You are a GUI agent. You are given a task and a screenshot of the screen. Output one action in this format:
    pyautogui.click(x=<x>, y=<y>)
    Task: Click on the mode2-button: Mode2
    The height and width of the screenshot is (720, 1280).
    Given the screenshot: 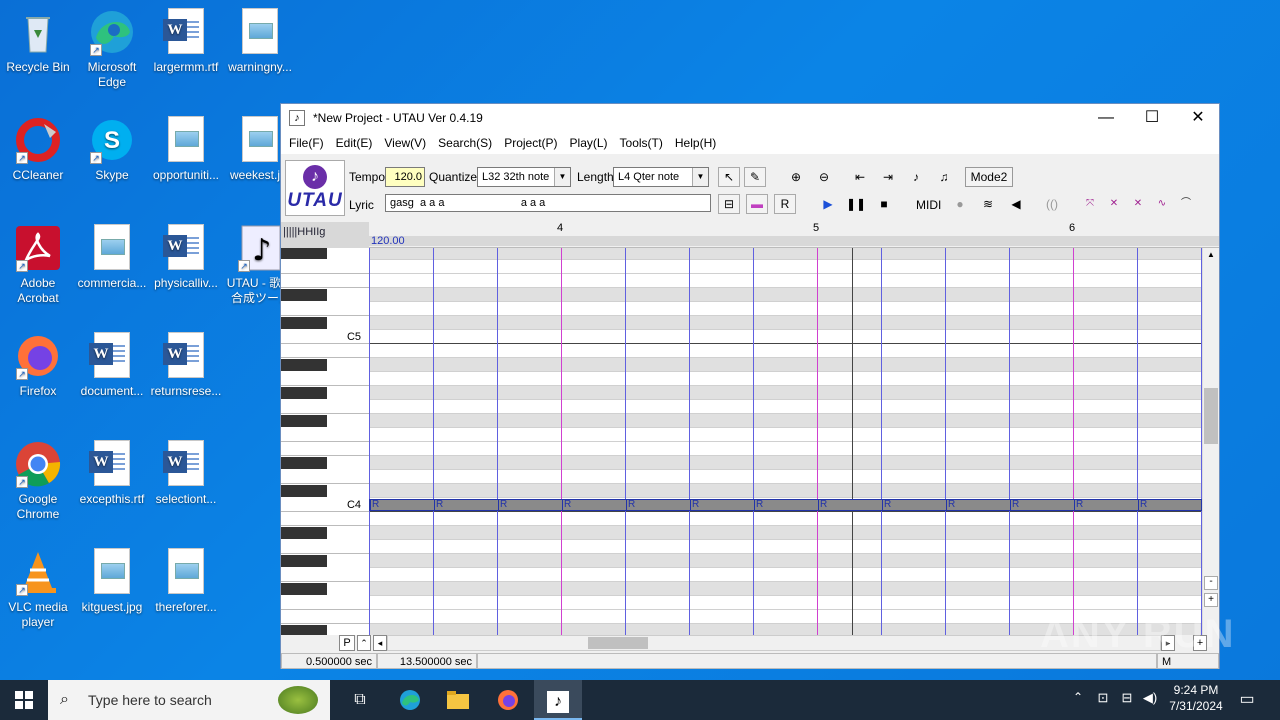 What is the action you would take?
    pyautogui.click(x=989, y=177)
    